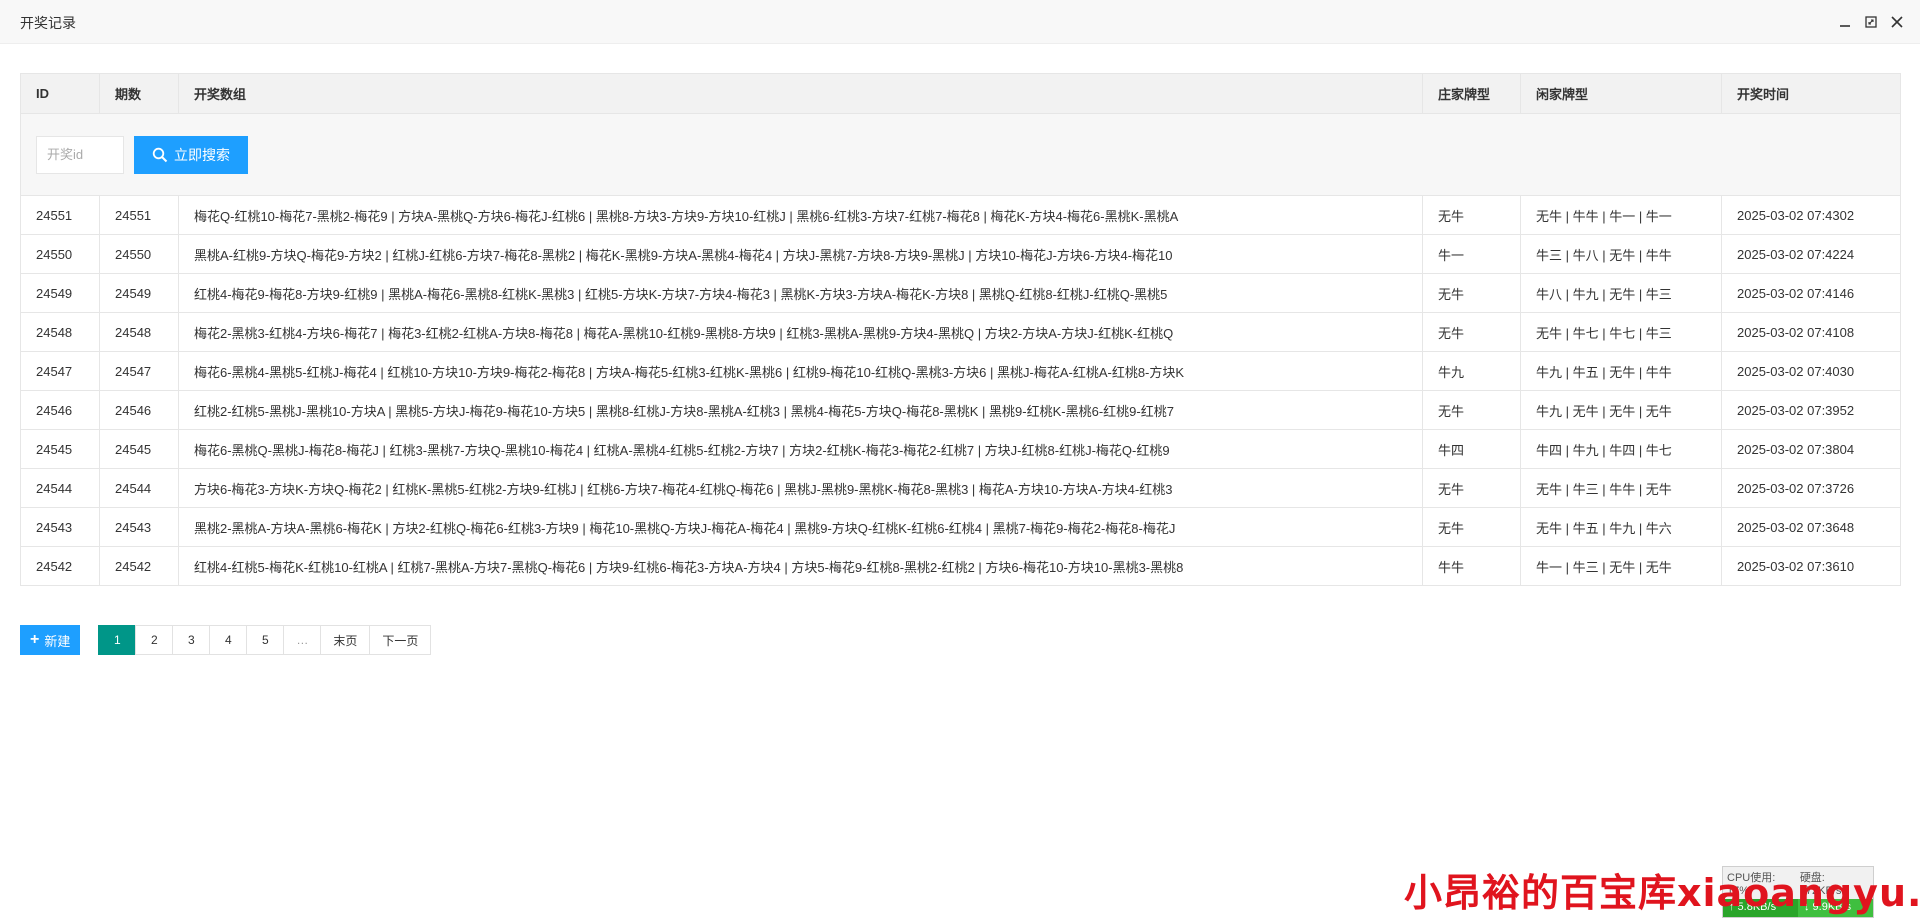  Describe the element at coordinates (1621, 410) in the screenshot. I see `cell-player: 牛九 | 无牛 | 无牛 | 无牛` at that location.